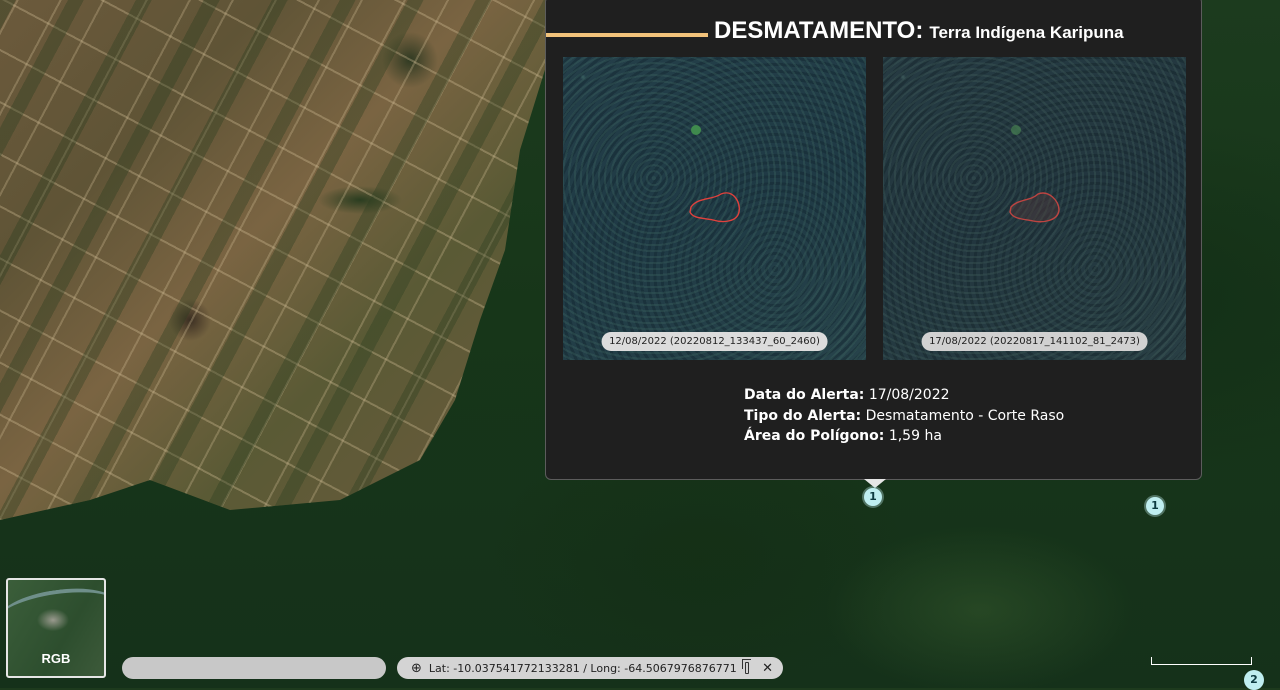 Image resolution: width=1280 pixels, height=690 pixels. I want to click on popup-title: DESMATAMENTO: Terra Indígena Karipuna, so click(919, 31).